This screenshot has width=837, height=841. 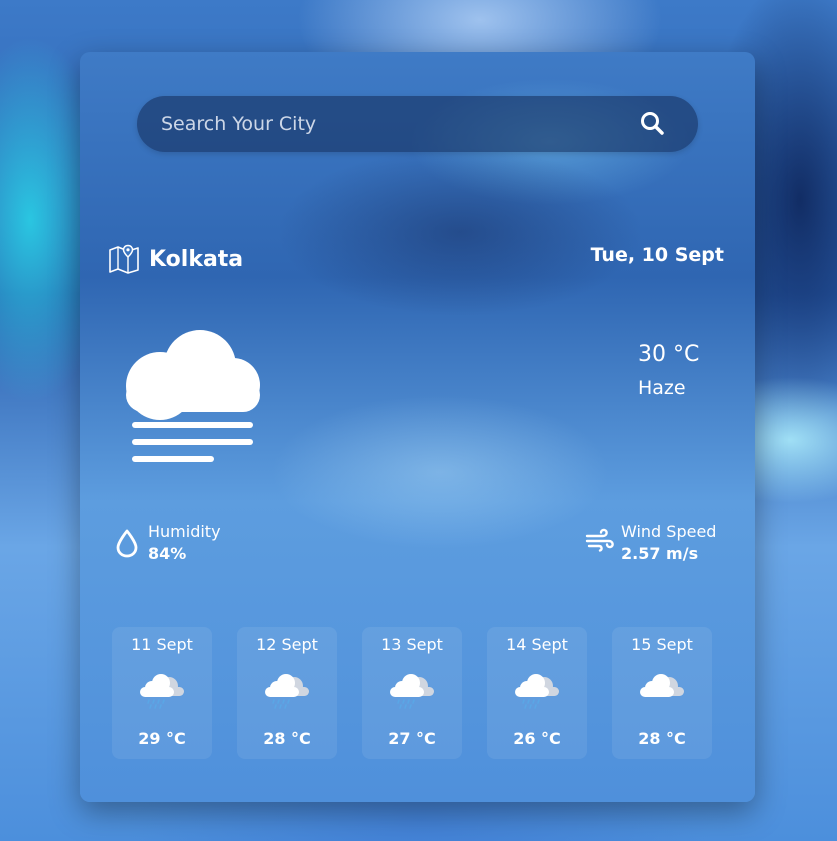 I want to click on forecast-day: 15 Sept 28 °C, so click(x=662, y=693).